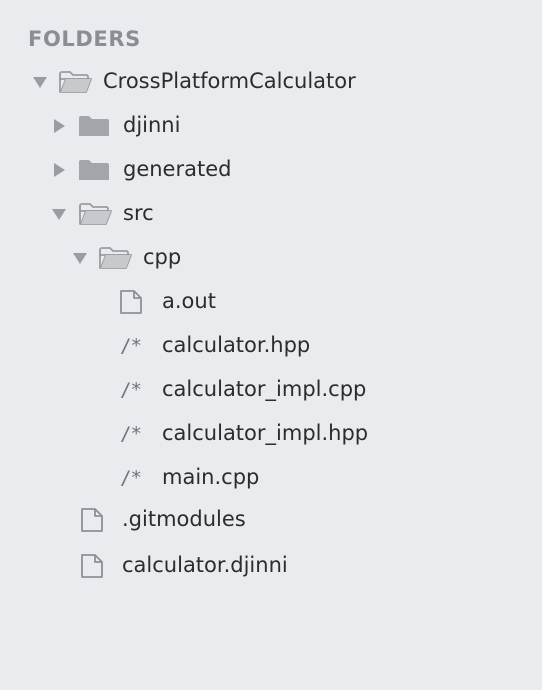  I want to click on tree-item-calculator-hpp: /* calculator.hpp, so click(271, 346).